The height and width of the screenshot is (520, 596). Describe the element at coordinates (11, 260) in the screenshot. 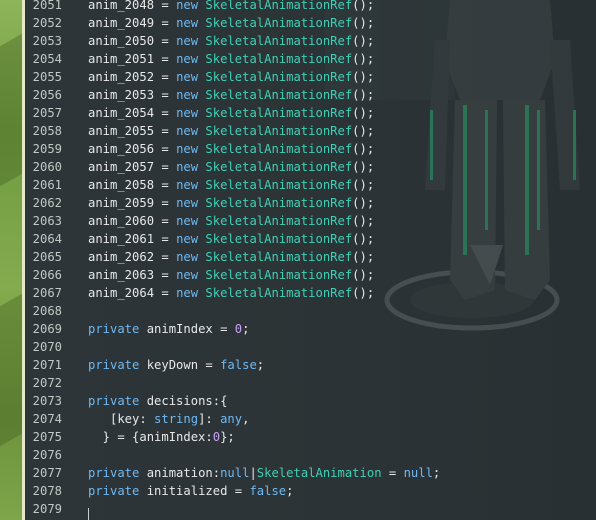

I see `left-panel-edge` at that location.